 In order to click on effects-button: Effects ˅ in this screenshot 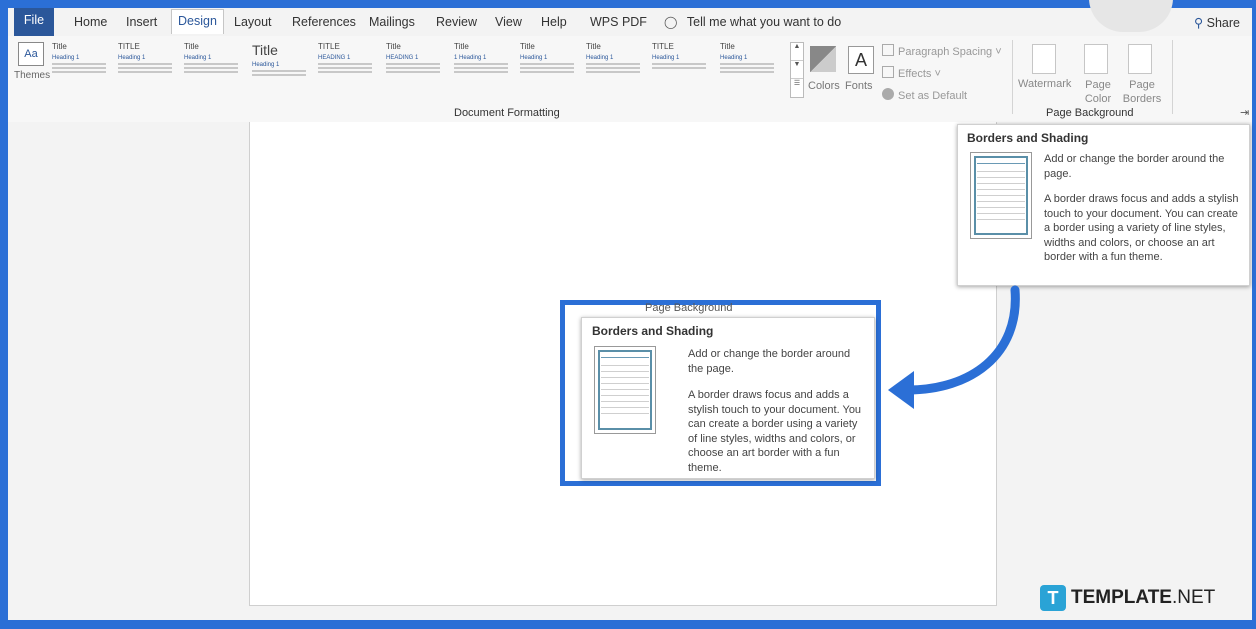, I will do `click(911, 73)`.